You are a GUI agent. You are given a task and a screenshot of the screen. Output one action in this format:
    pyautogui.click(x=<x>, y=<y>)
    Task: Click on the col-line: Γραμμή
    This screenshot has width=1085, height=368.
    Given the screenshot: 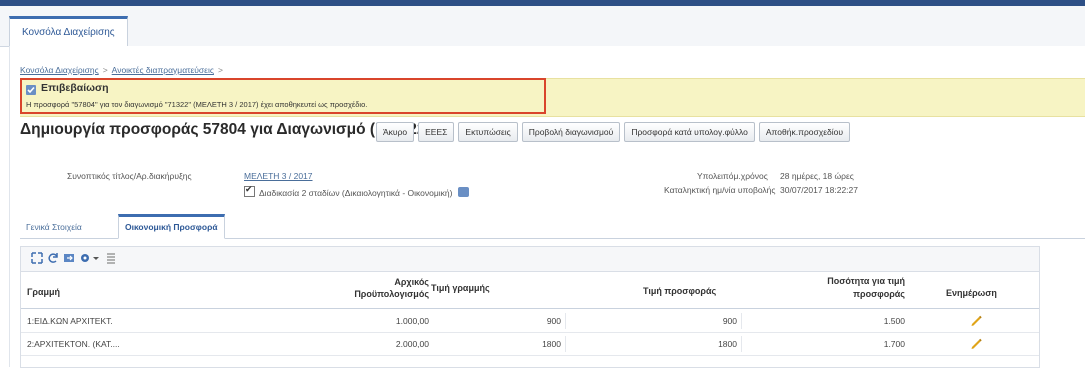 What is the action you would take?
    pyautogui.click(x=43, y=292)
    